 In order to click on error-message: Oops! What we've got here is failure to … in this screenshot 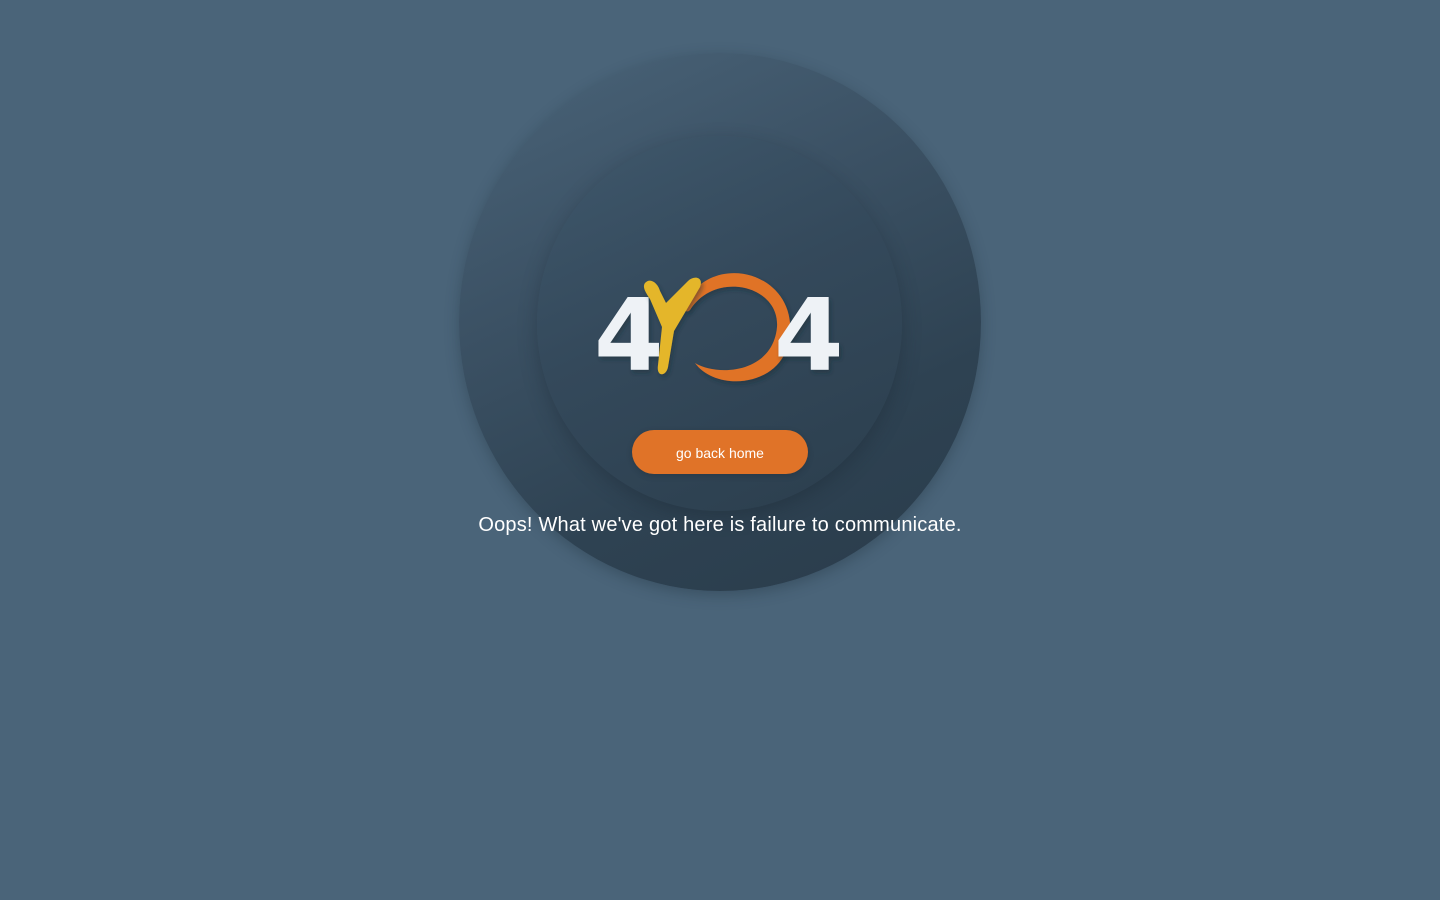, I will do `click(720, 525)`.